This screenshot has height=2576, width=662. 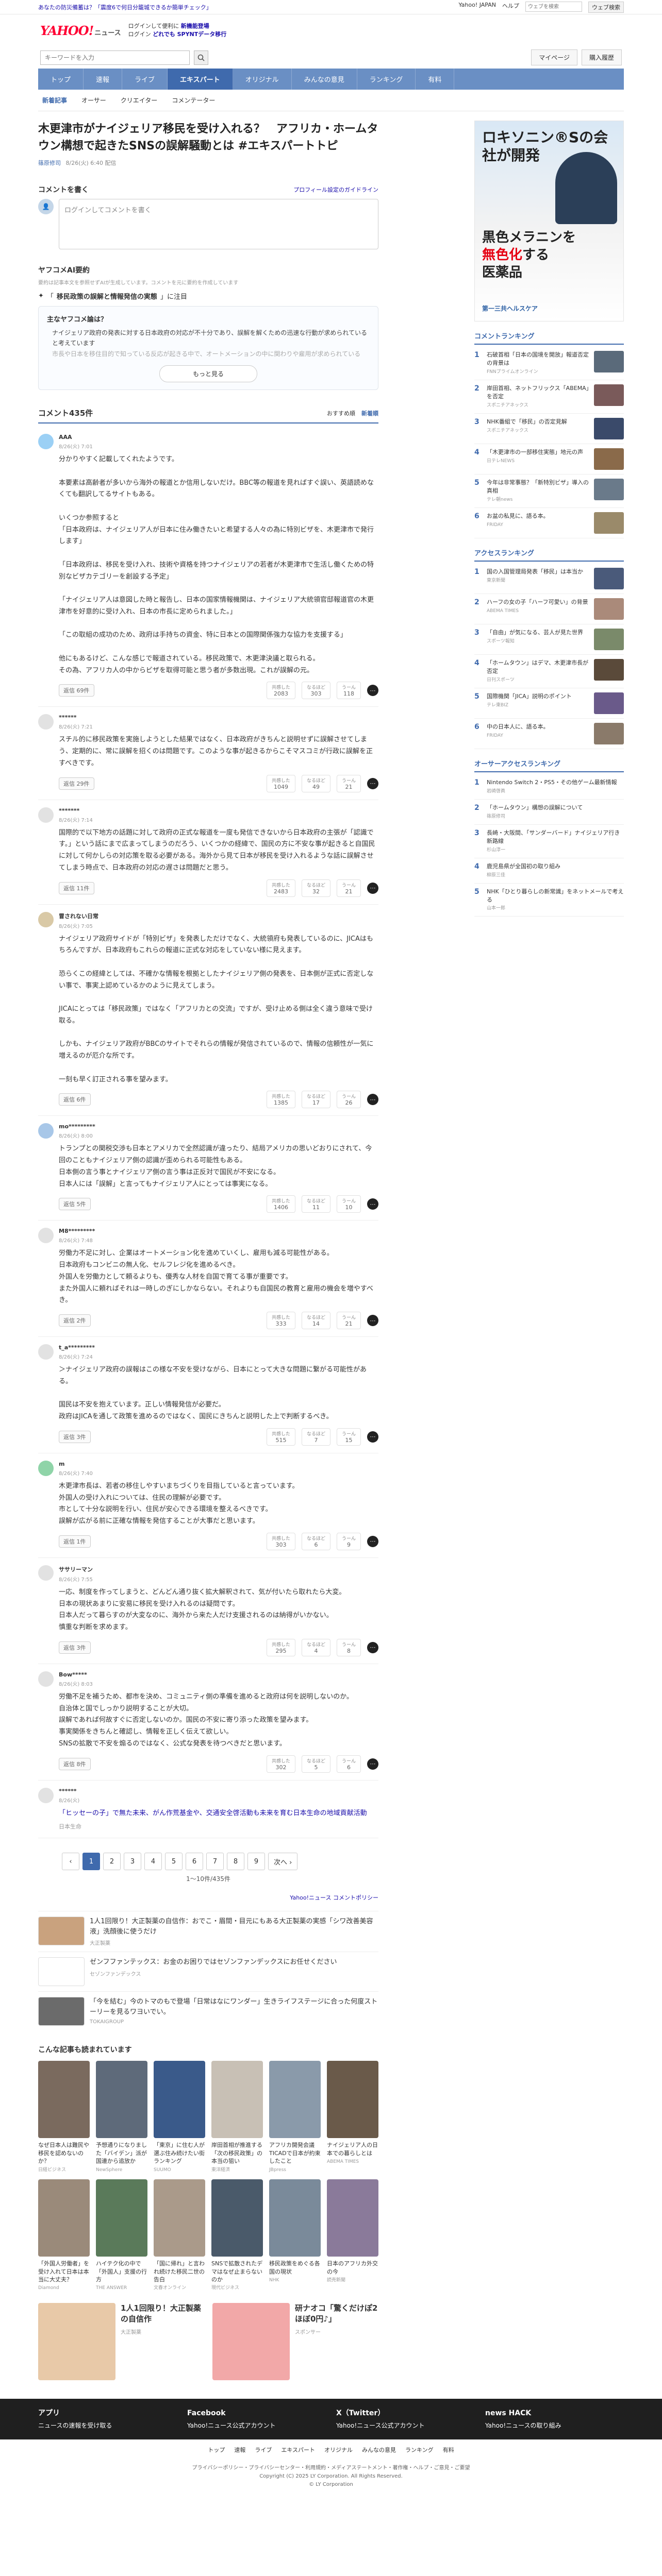 I want to click on commenter-name: m, so click(x=62, y=1464).